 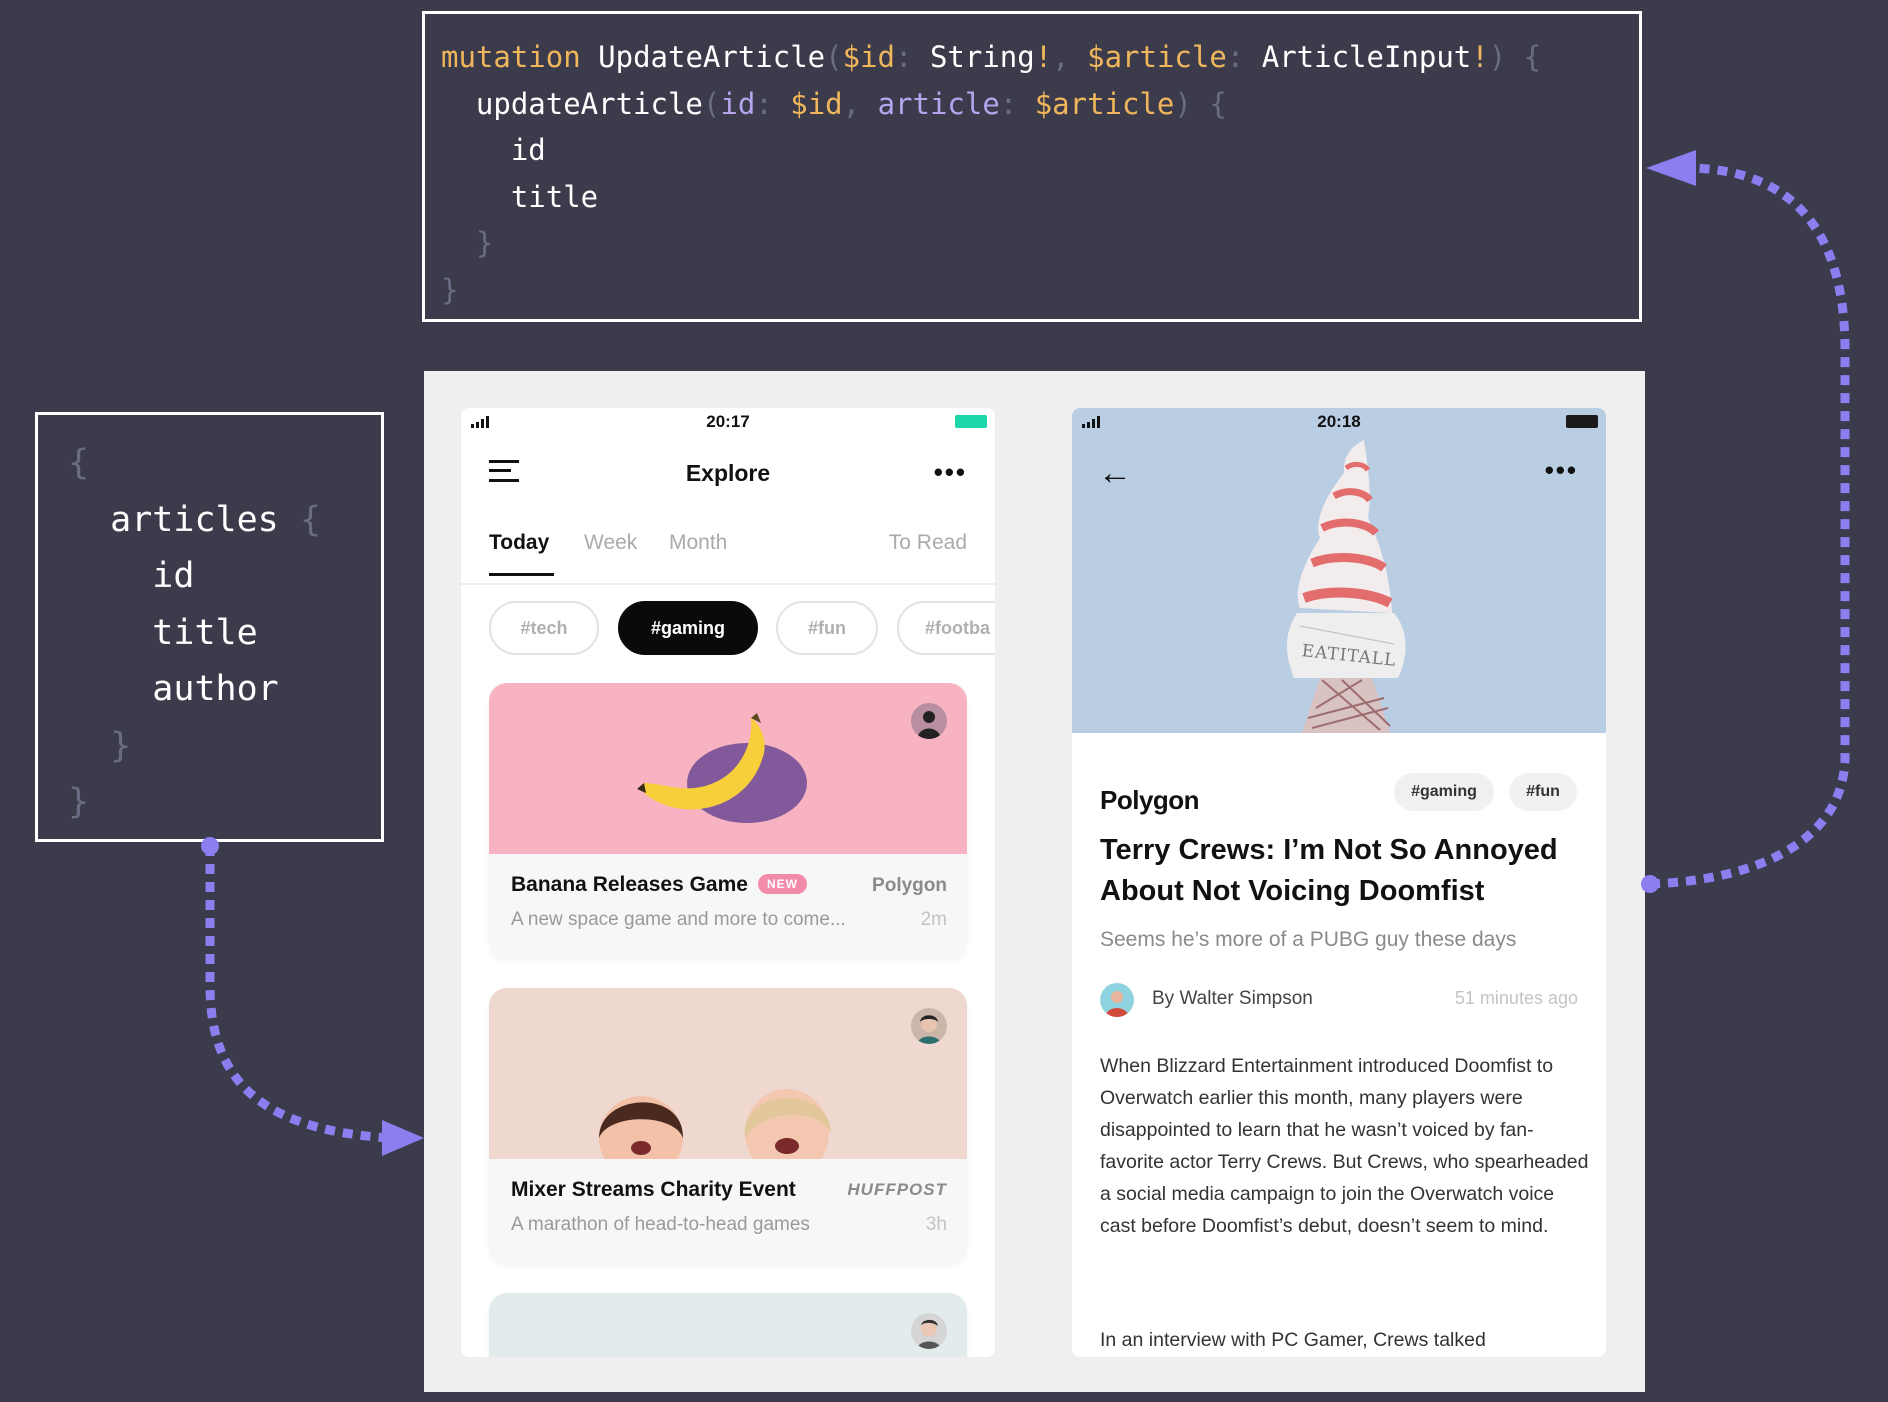 I want to click on type-string: String, so click(x=982, y=57).